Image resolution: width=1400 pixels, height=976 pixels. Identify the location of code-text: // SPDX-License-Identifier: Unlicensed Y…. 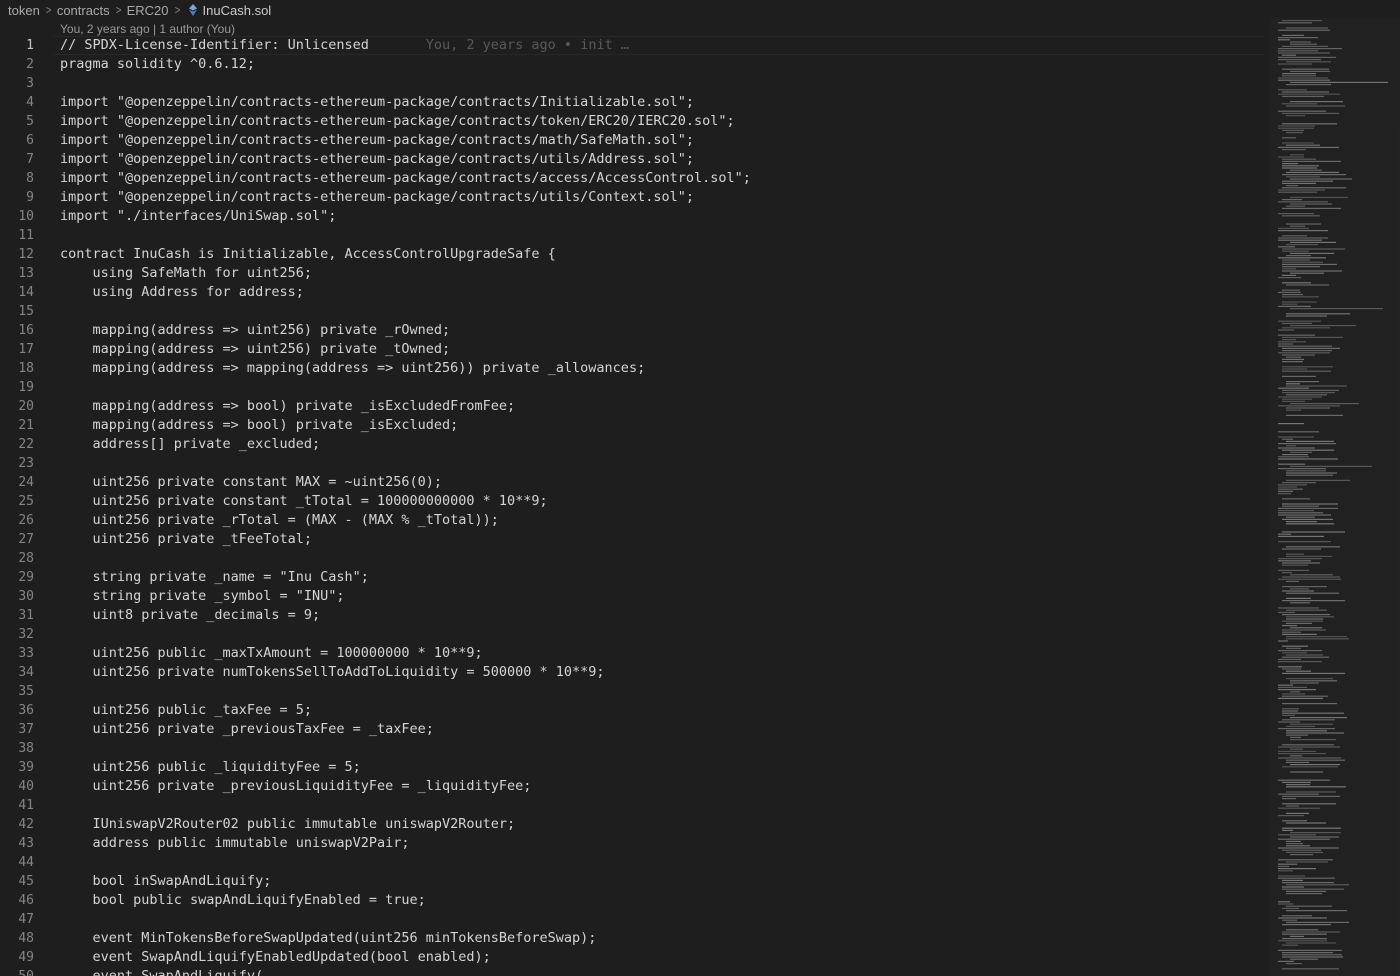
(344, 45).